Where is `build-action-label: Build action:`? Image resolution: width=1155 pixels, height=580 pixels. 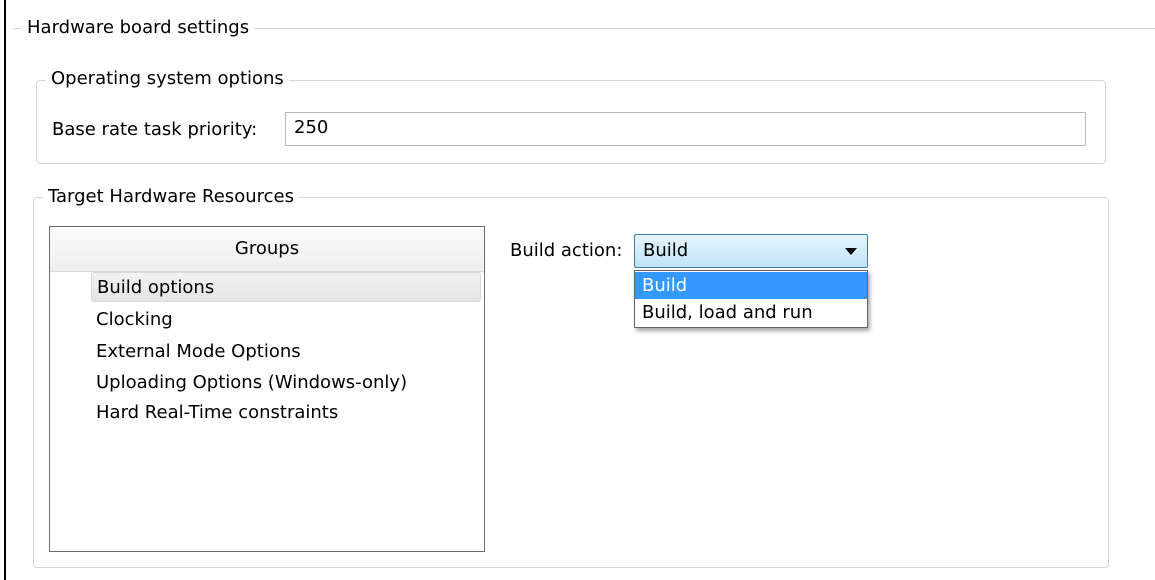
build-action-label: Build action: is located at coordinates (566, 250).